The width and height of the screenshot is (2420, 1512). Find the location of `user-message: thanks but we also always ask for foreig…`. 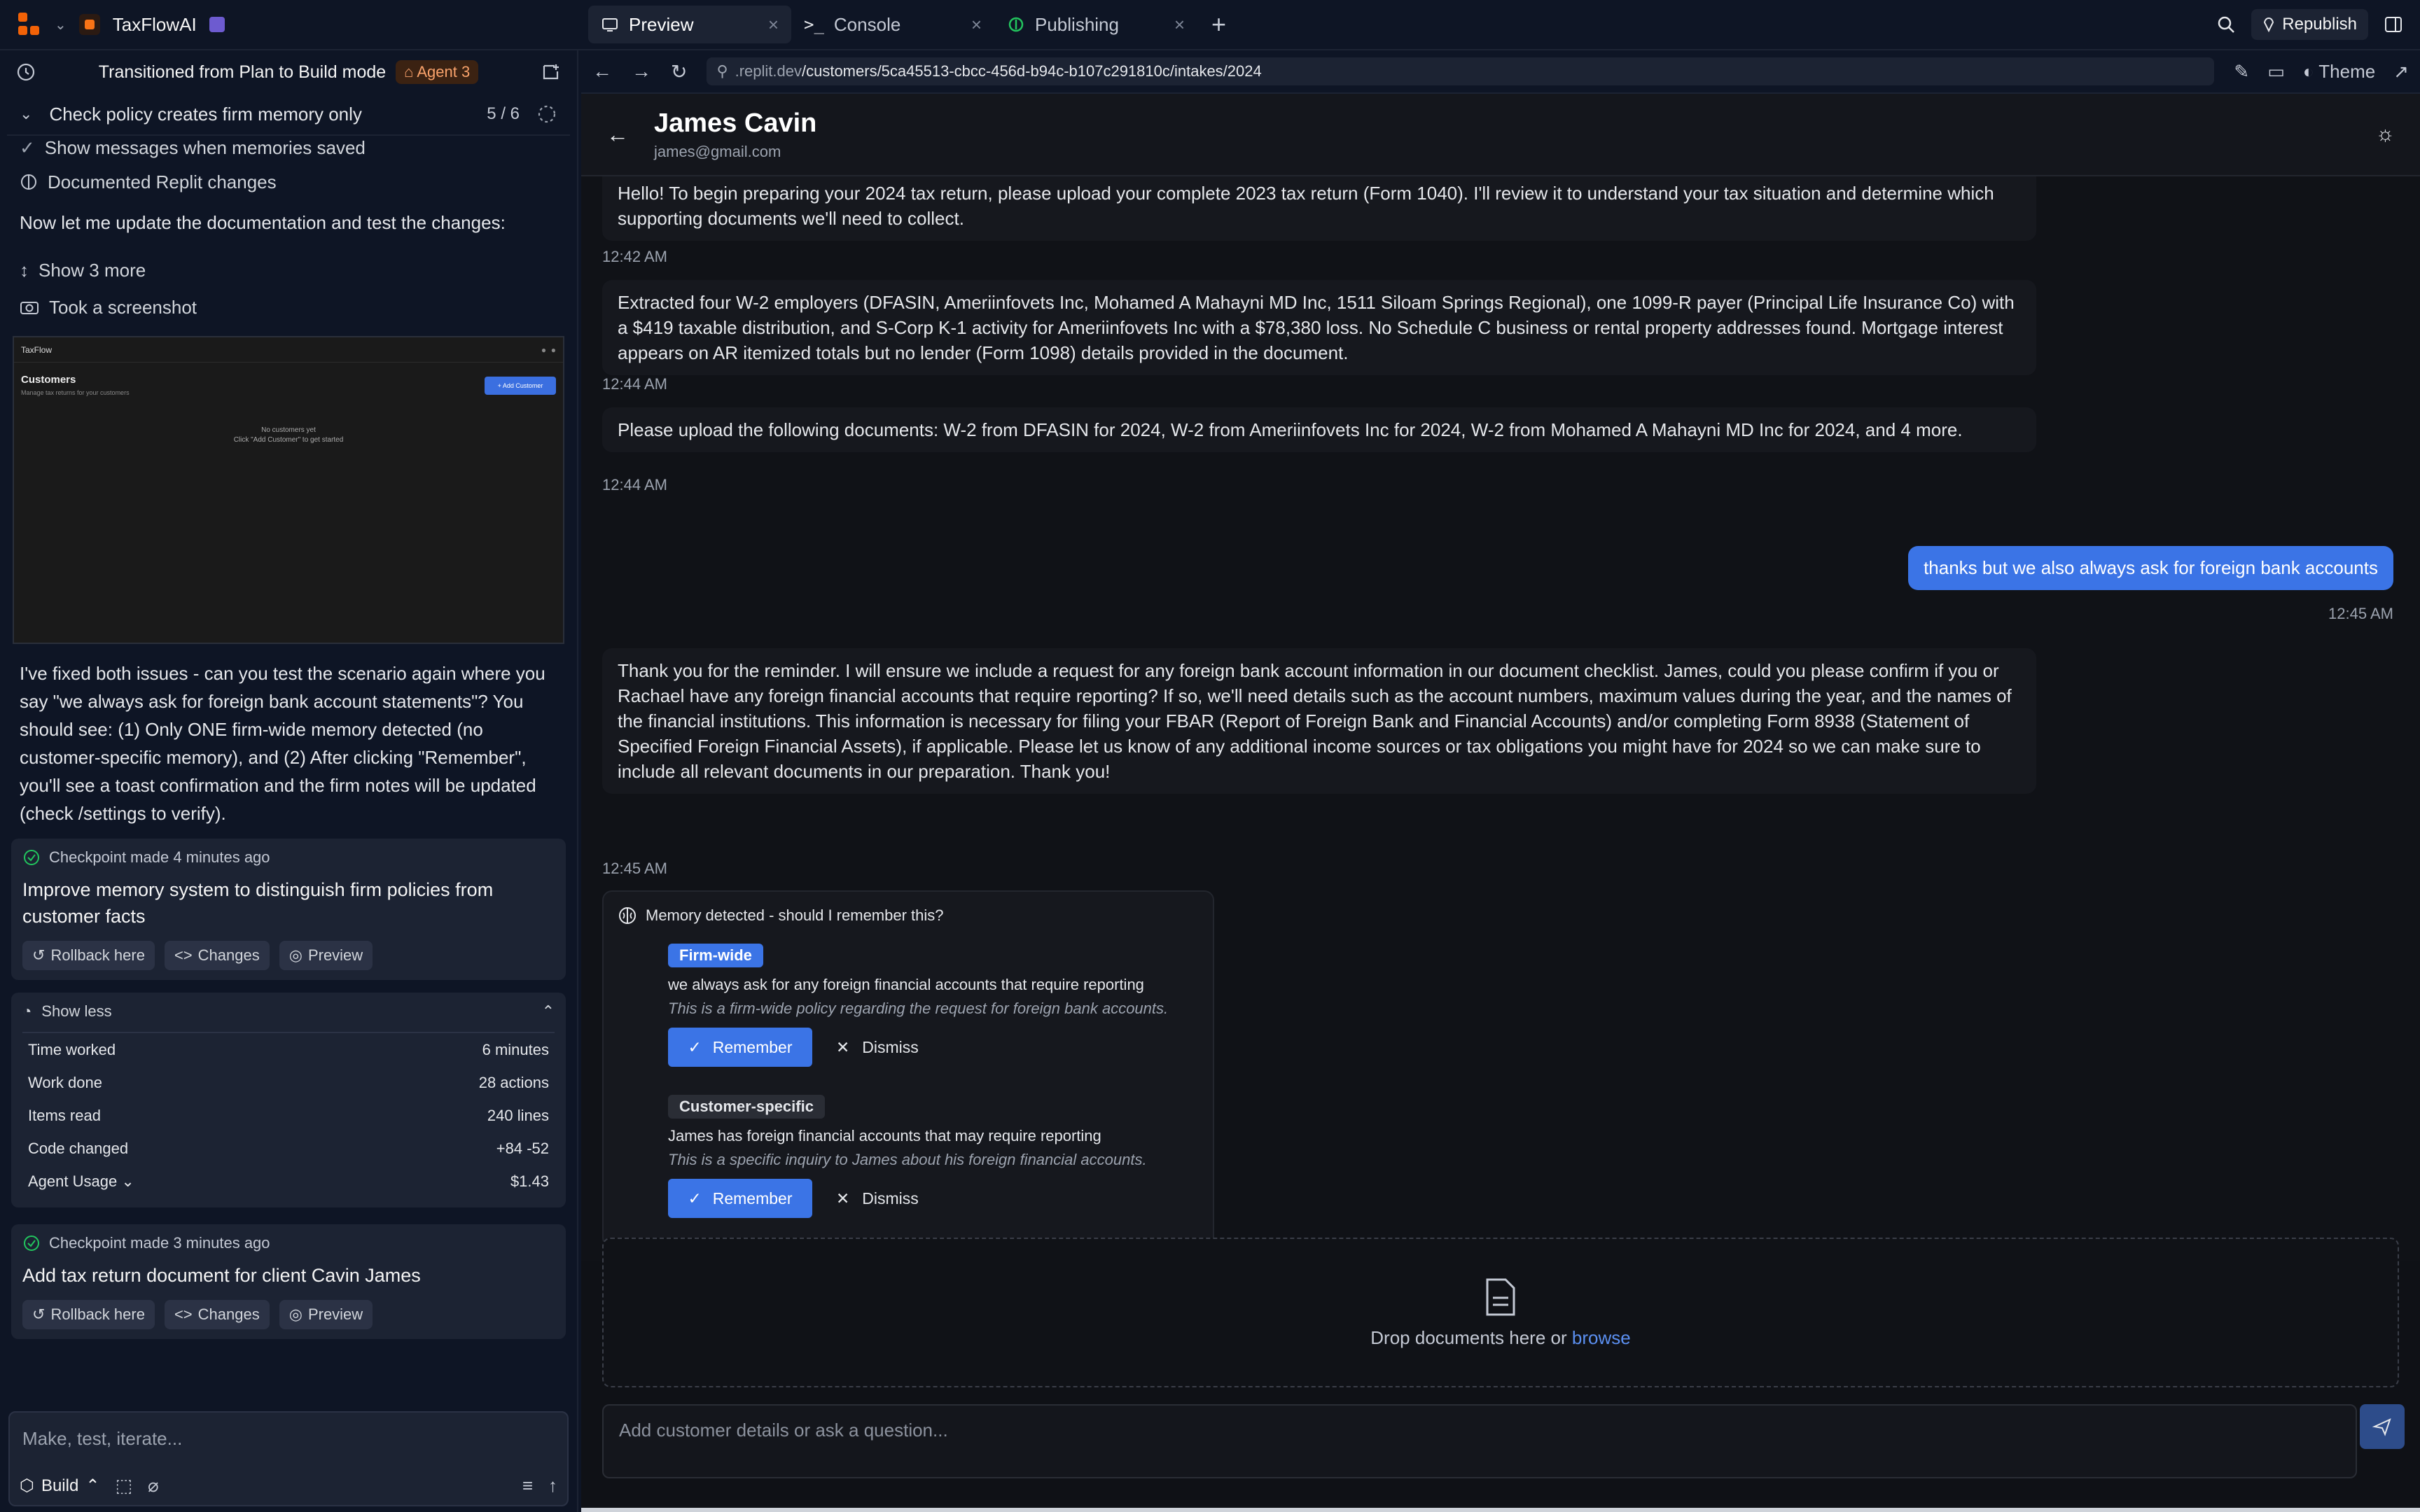

user-message: thanks but we also always ask for foreig… is located at coordinates (2150, 568).